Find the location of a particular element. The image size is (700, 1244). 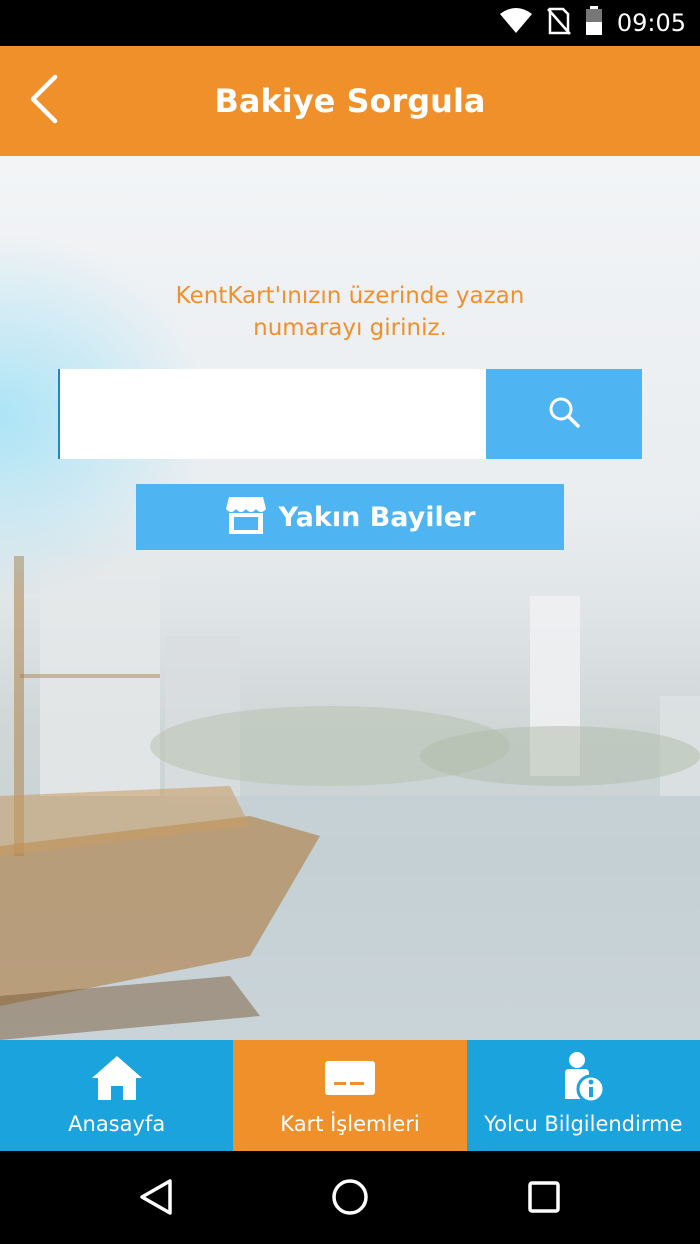

back-triangle-icon is located at coordinates (156, 1199).